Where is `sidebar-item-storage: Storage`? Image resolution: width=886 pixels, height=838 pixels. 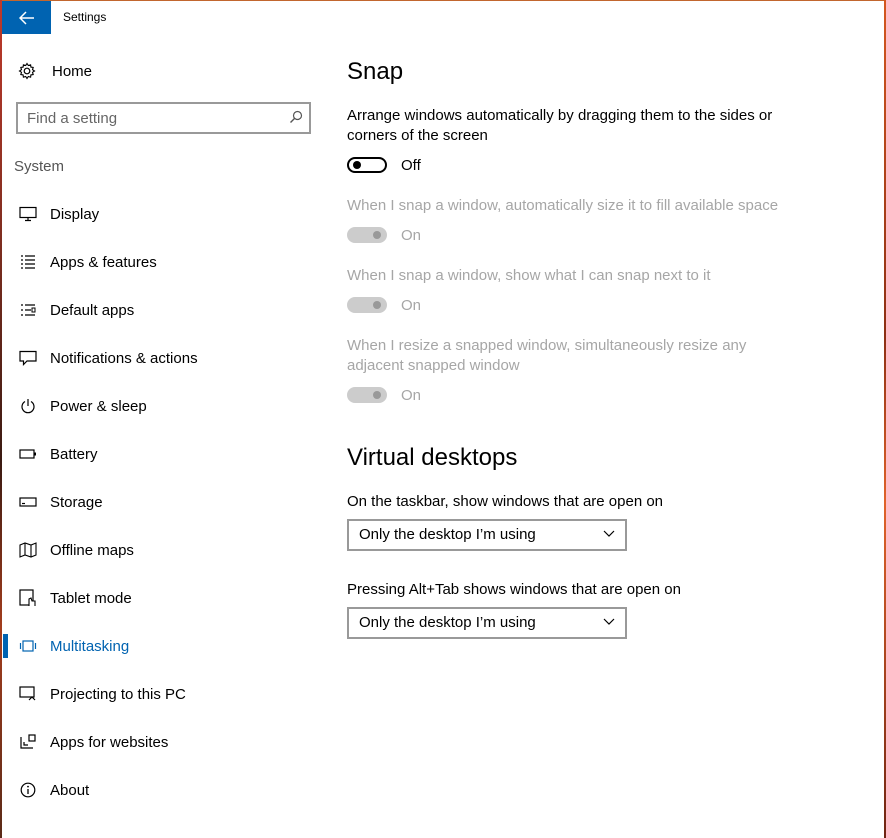
sidebar-item-storage: Storage is located at coordinates (165, 502).